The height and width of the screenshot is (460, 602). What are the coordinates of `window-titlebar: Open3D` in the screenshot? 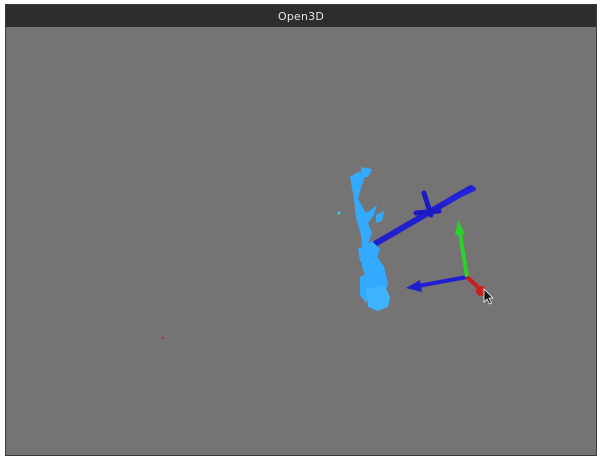 It's located at (301, 16).